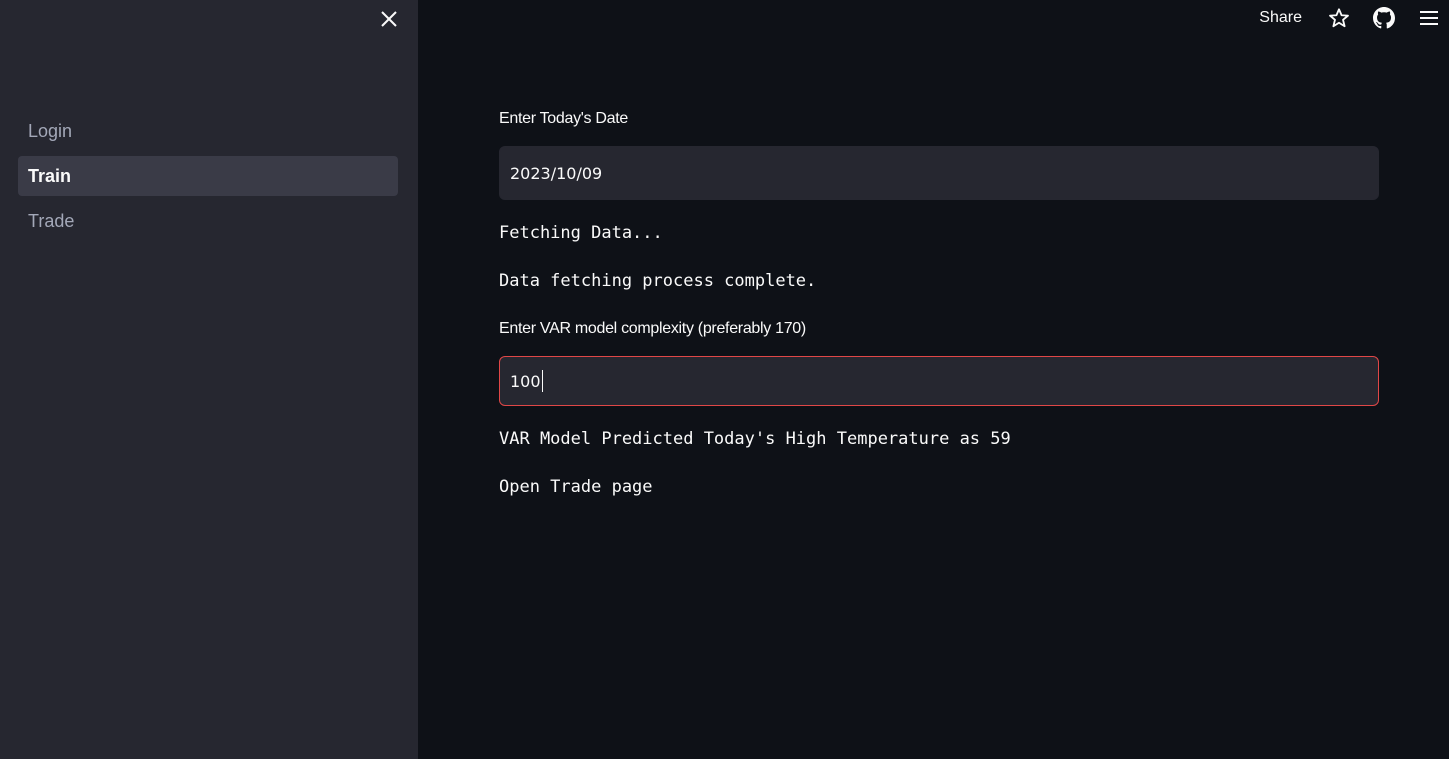 Image resolution: width=1449 pixels, height=759 pixels. What do you see at coordinates (50, 130) in the screenshot?
I see `sidebar-item-label: Login` at bounding box center [50, 130].